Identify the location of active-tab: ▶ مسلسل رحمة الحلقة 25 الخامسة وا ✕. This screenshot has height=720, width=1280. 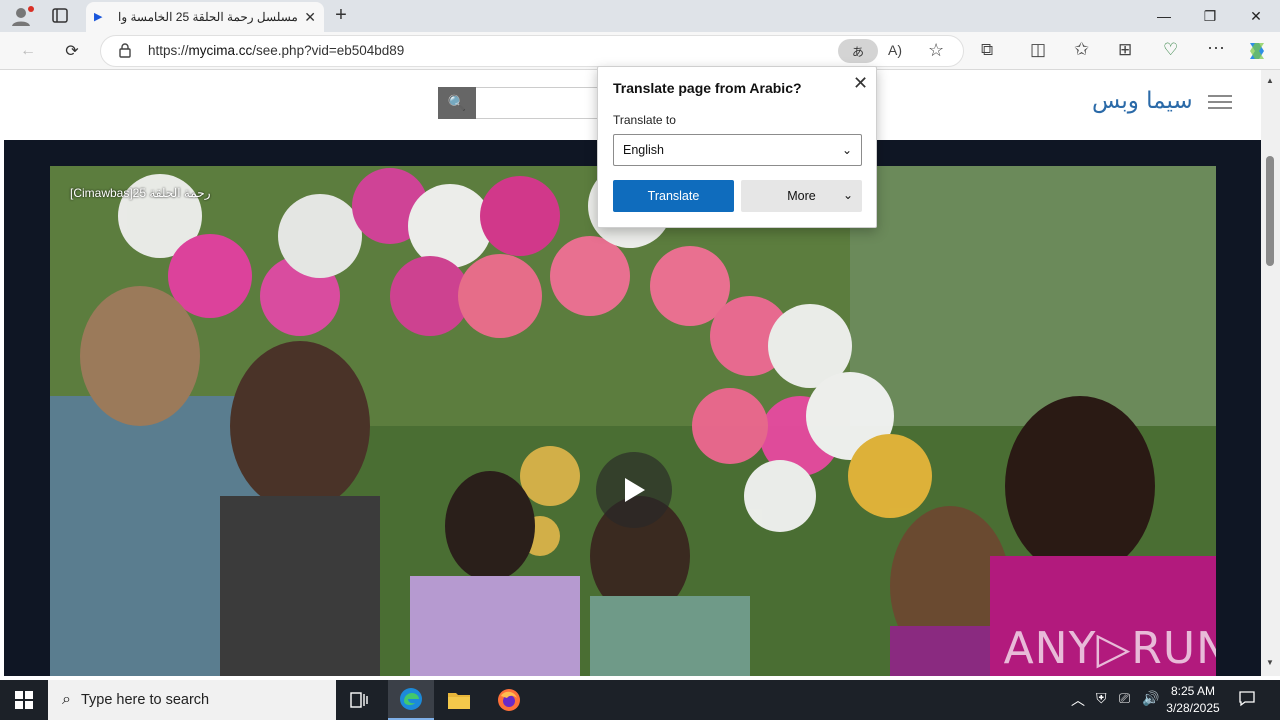
(205, 17).